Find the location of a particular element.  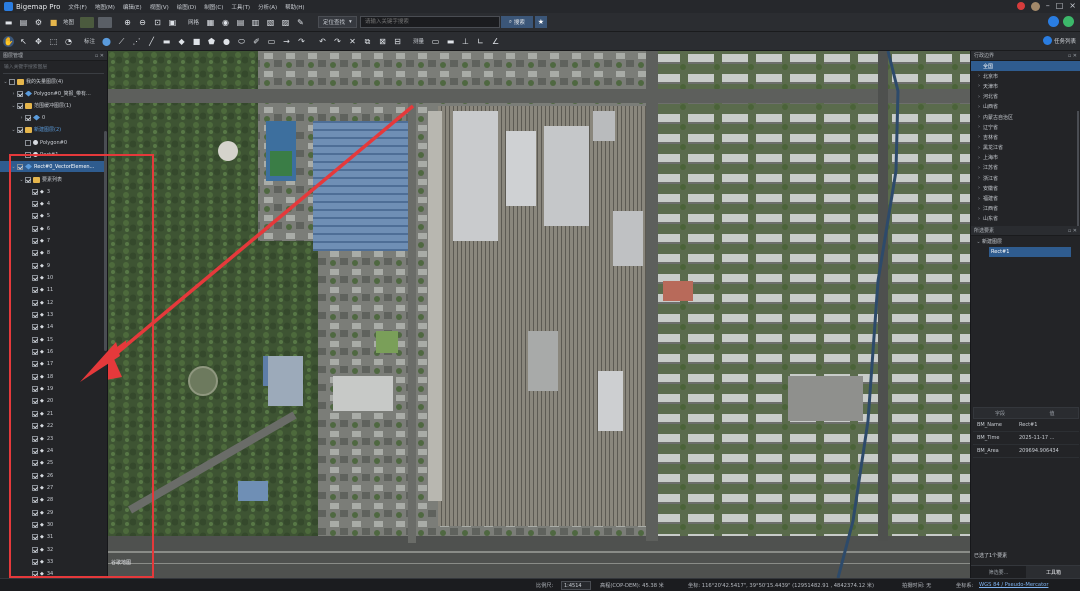

menu-edit: 编辑(E) is located at coordinates (132, 7).